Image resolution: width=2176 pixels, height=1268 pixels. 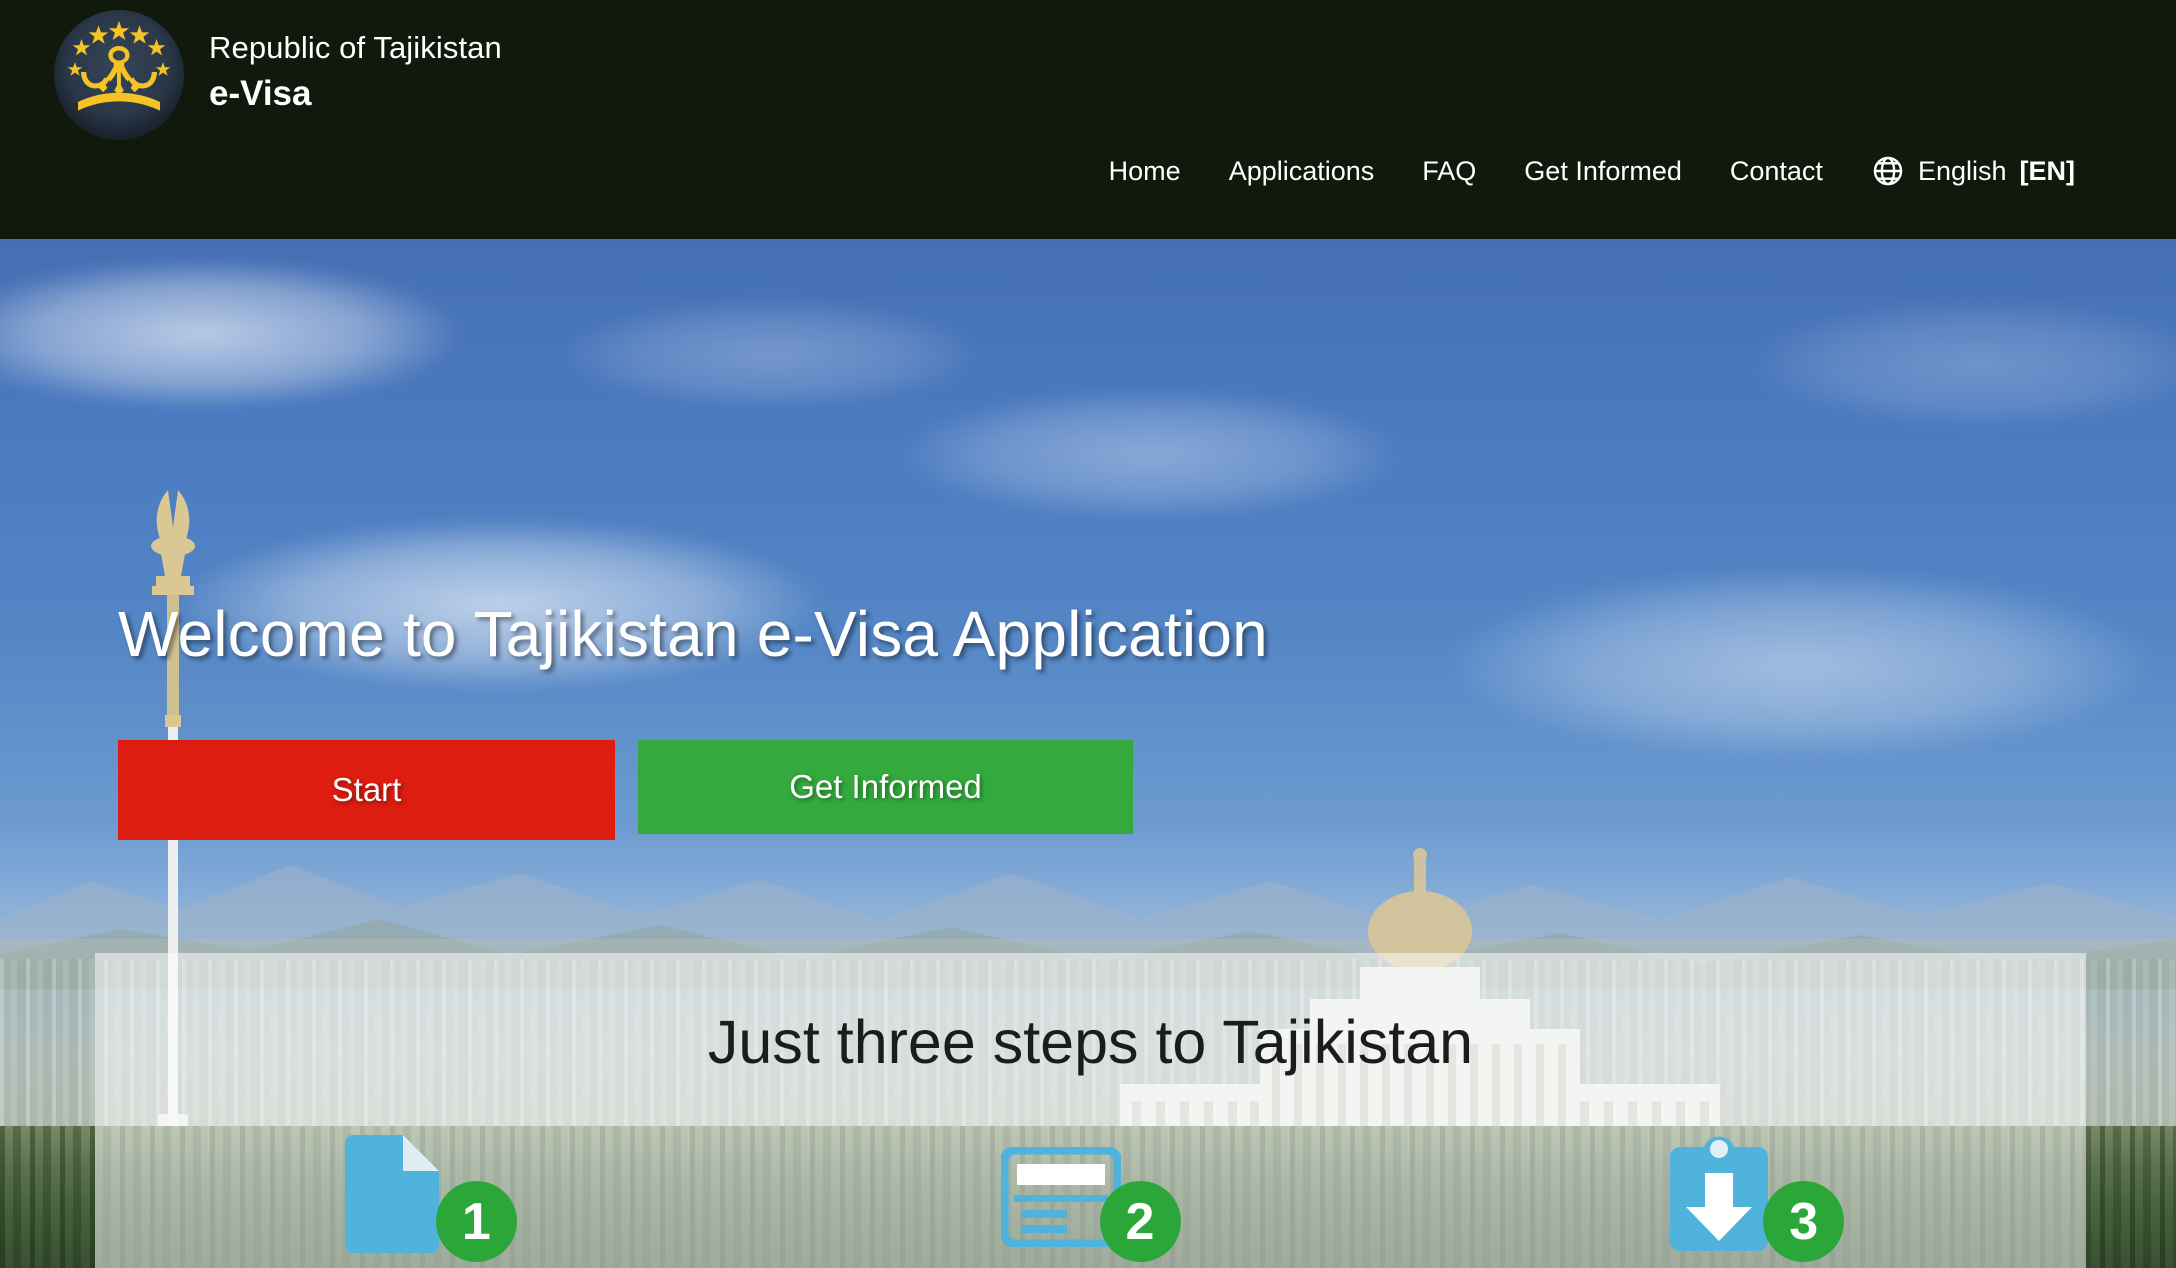 I want to click on language-label: English, so click(x=1962, y=170).